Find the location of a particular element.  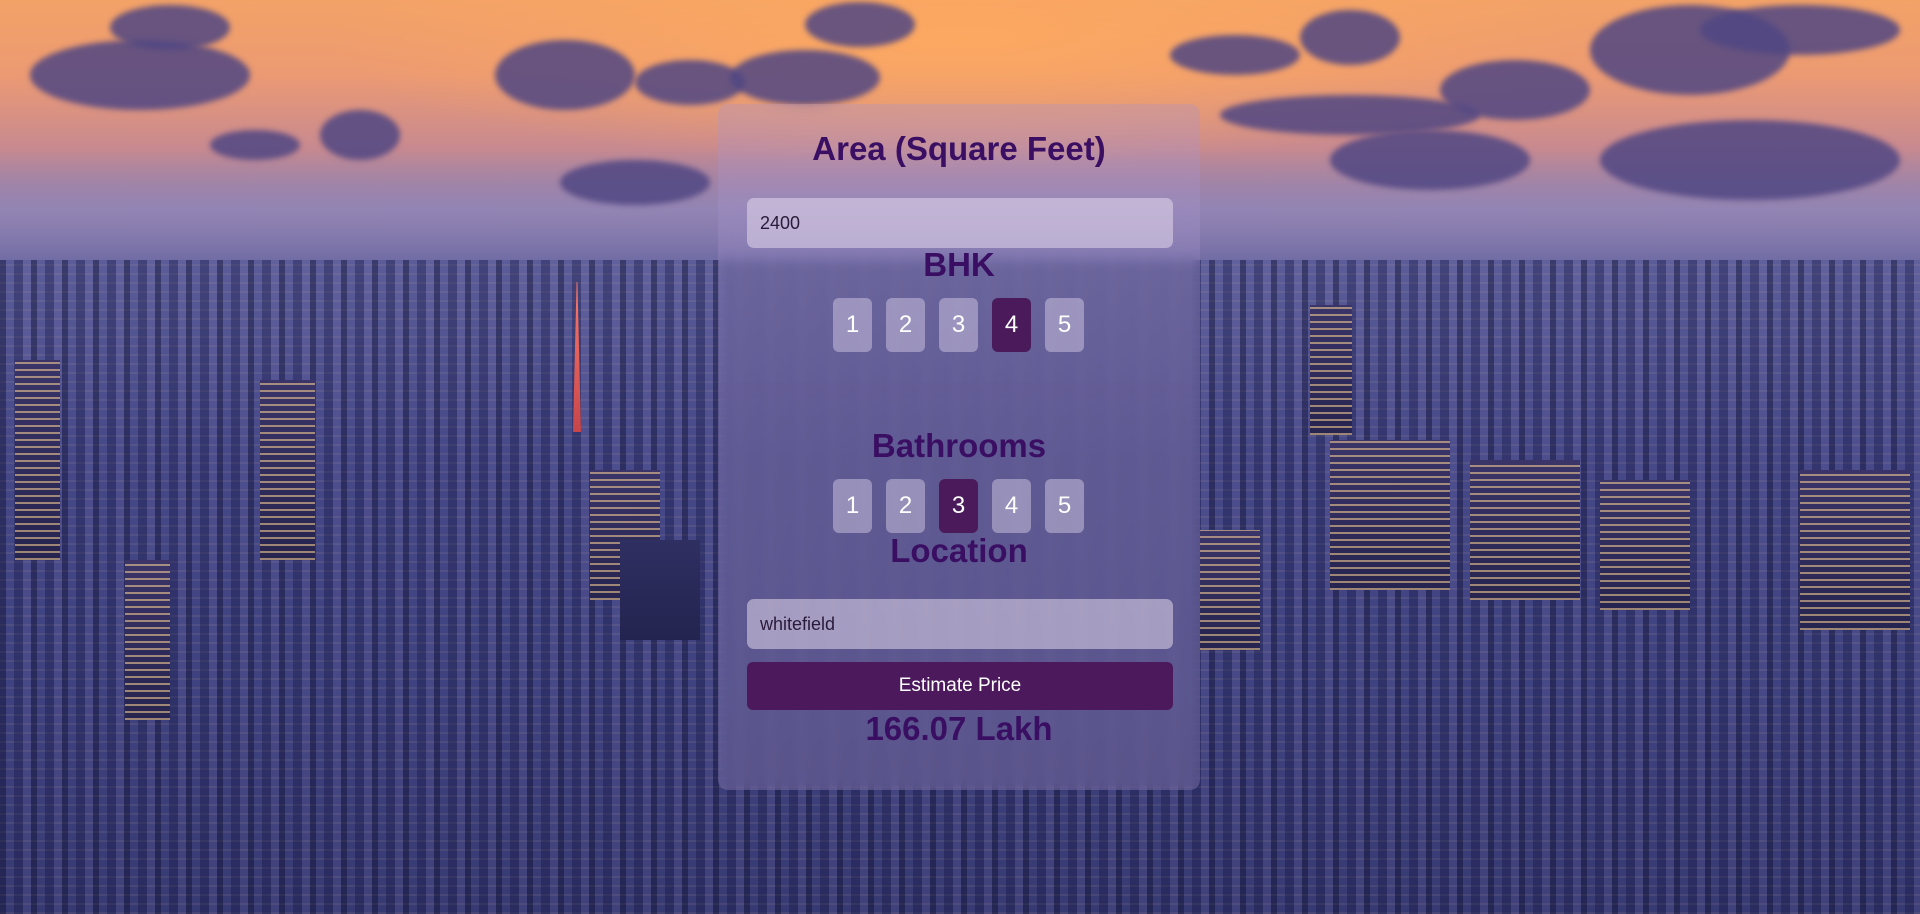

bhk-selector: 1 2 3 4 5 is located at coordinates (958, 325).